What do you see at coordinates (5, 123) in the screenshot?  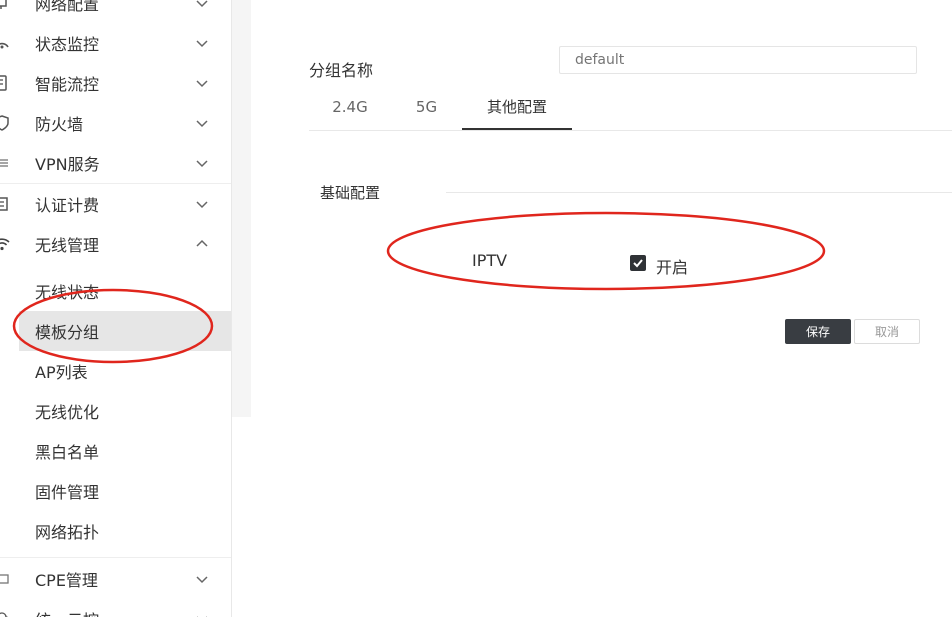 I see `shield-icon` at bounding box center [5, 123].